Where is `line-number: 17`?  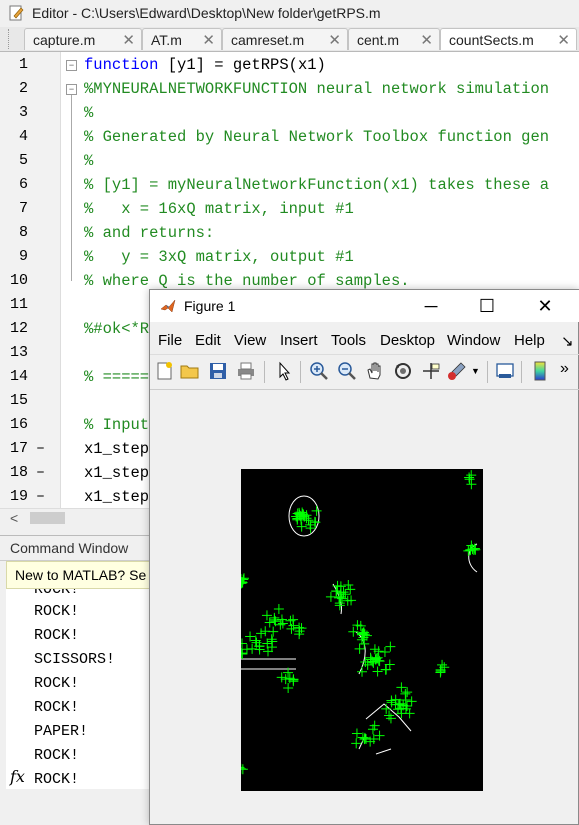 line-number: 17 is located at coordinates (18, 448).